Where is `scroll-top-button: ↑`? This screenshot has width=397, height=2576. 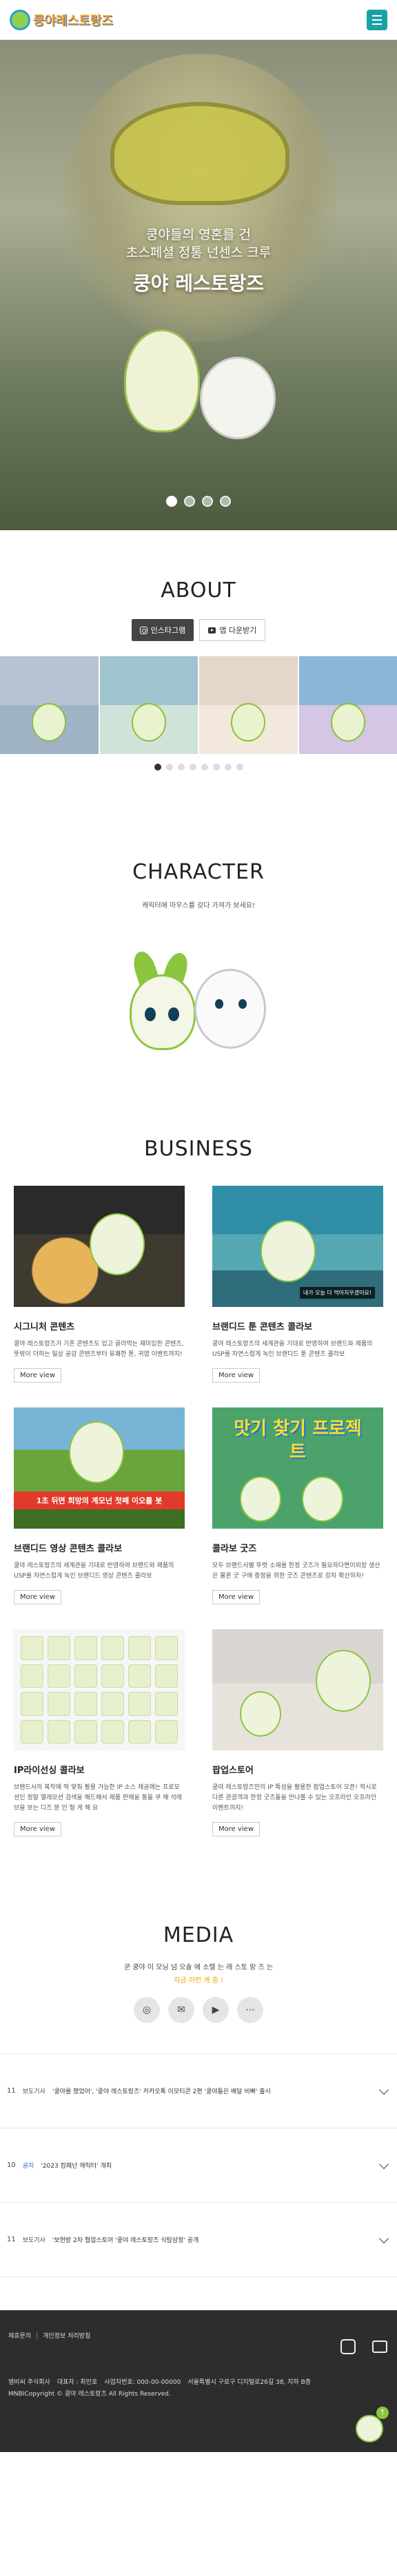 scroll-top-button: ↑ is located at coordinates (369, 2426).